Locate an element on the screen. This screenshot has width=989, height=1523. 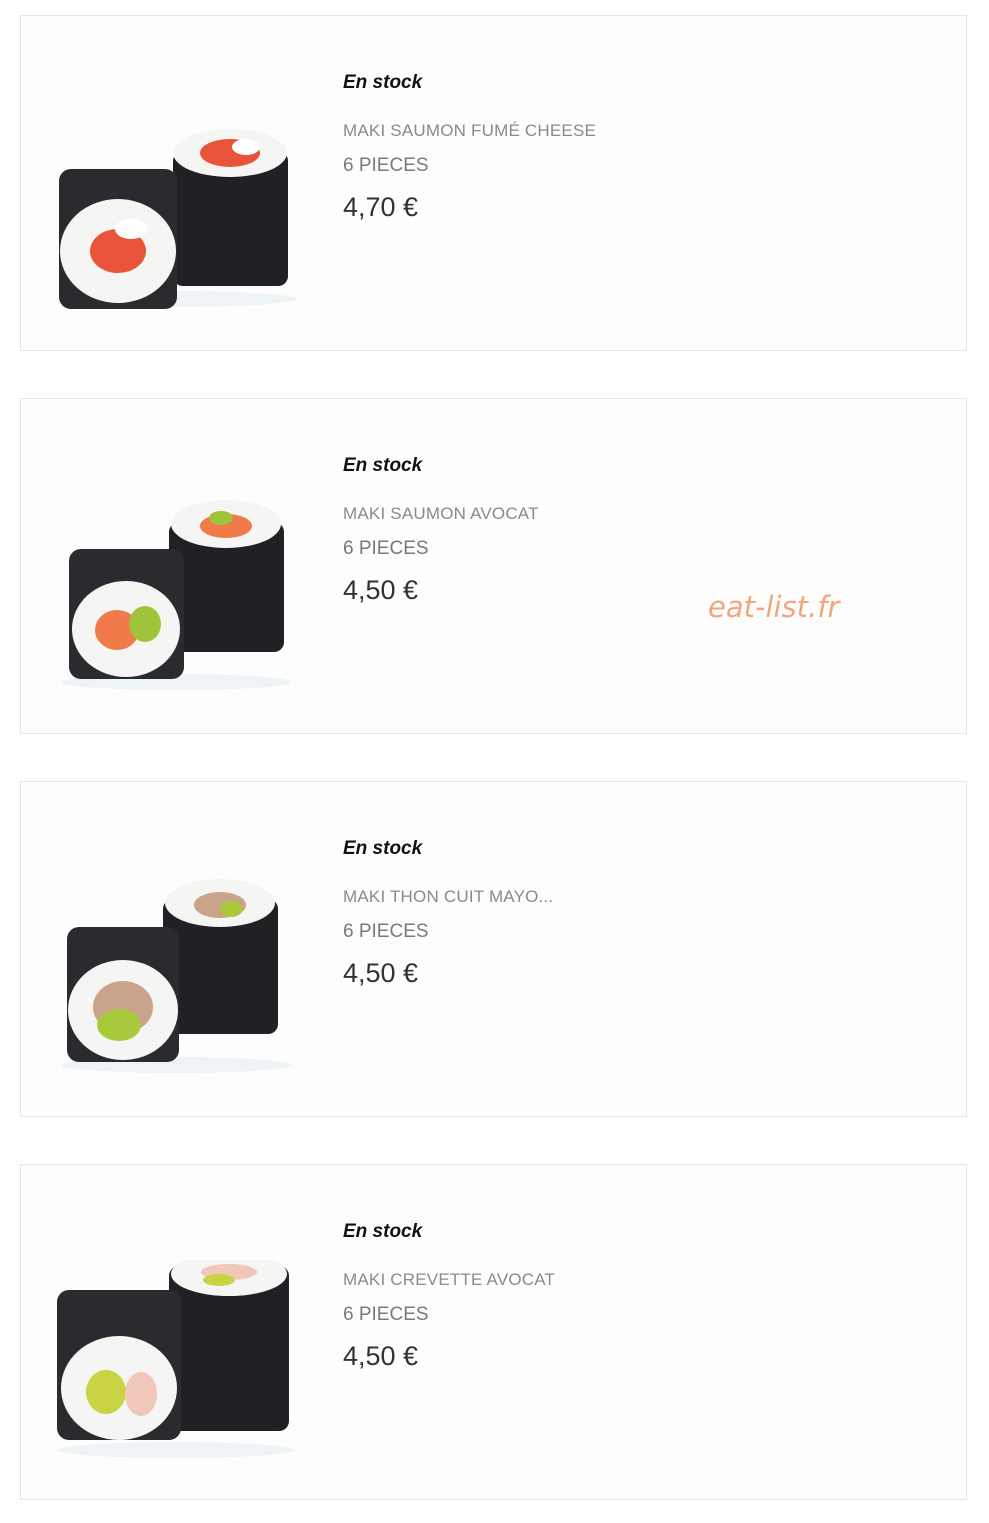
product-name: MAKI SAUMON AVOCAT is located at coordinates (441, 514).